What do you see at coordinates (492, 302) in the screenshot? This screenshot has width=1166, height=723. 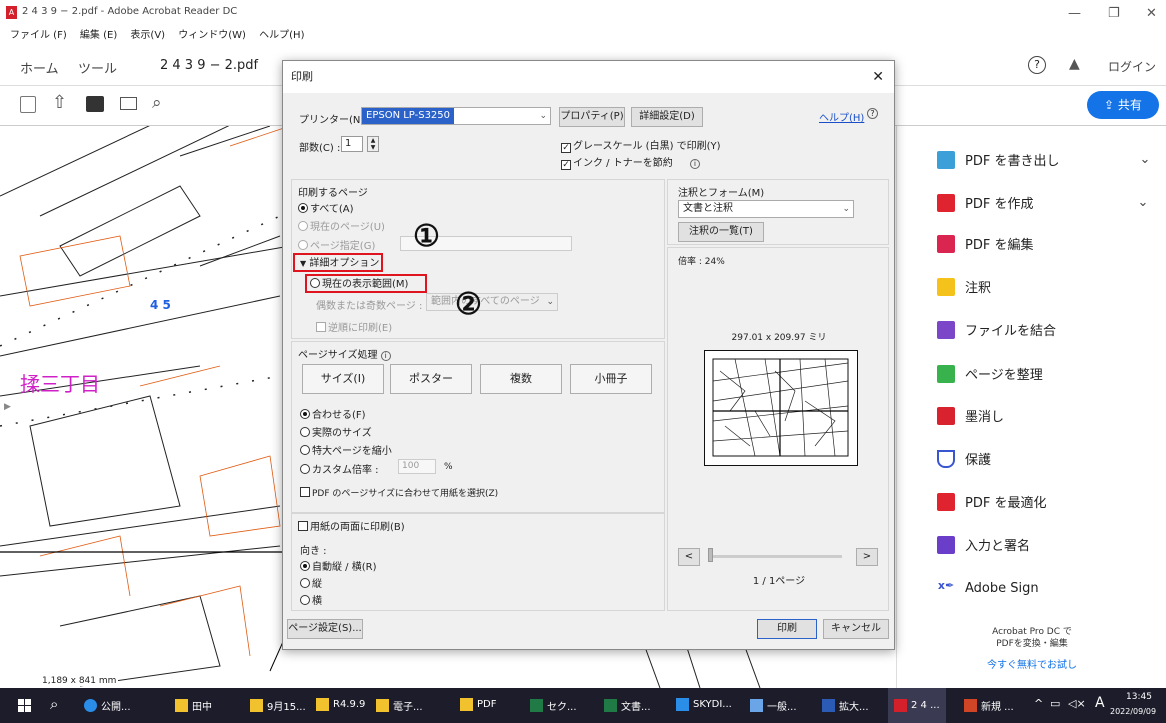 I see `odd-even-select: 範囲内のすべてのページ ⌄` at bounding box center [492, 302].